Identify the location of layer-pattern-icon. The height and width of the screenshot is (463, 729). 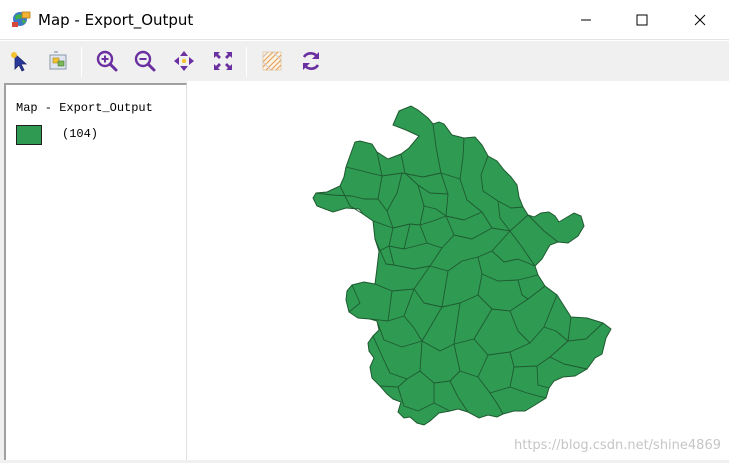
(272, 61).